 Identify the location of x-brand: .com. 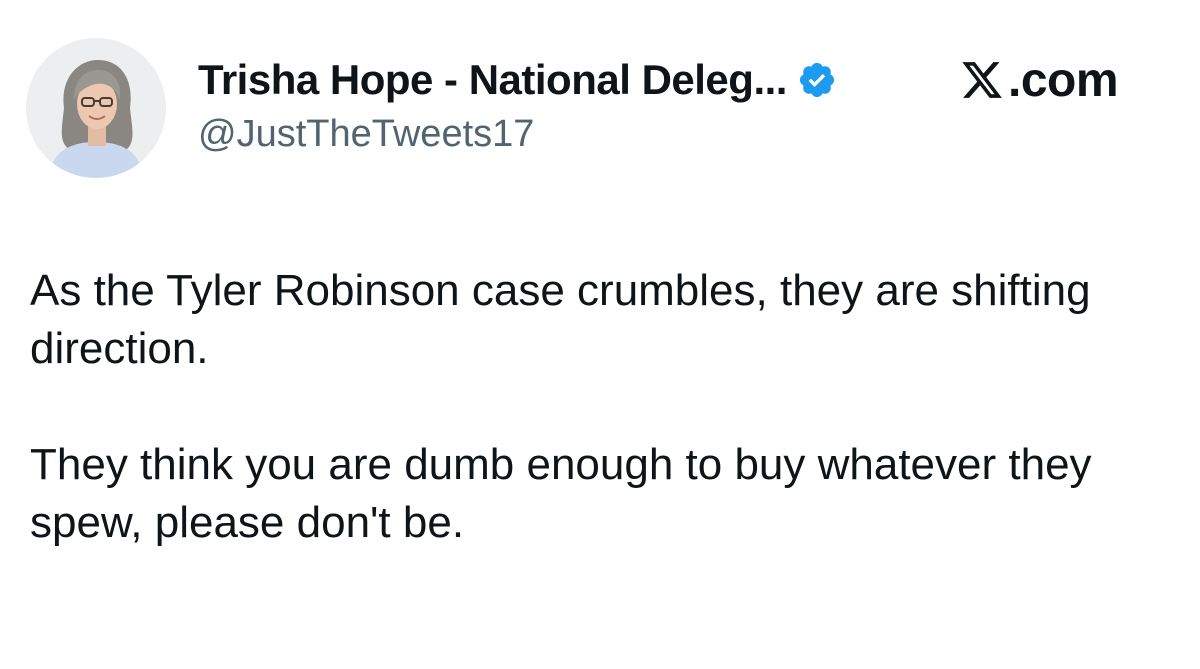
(1039, 80).